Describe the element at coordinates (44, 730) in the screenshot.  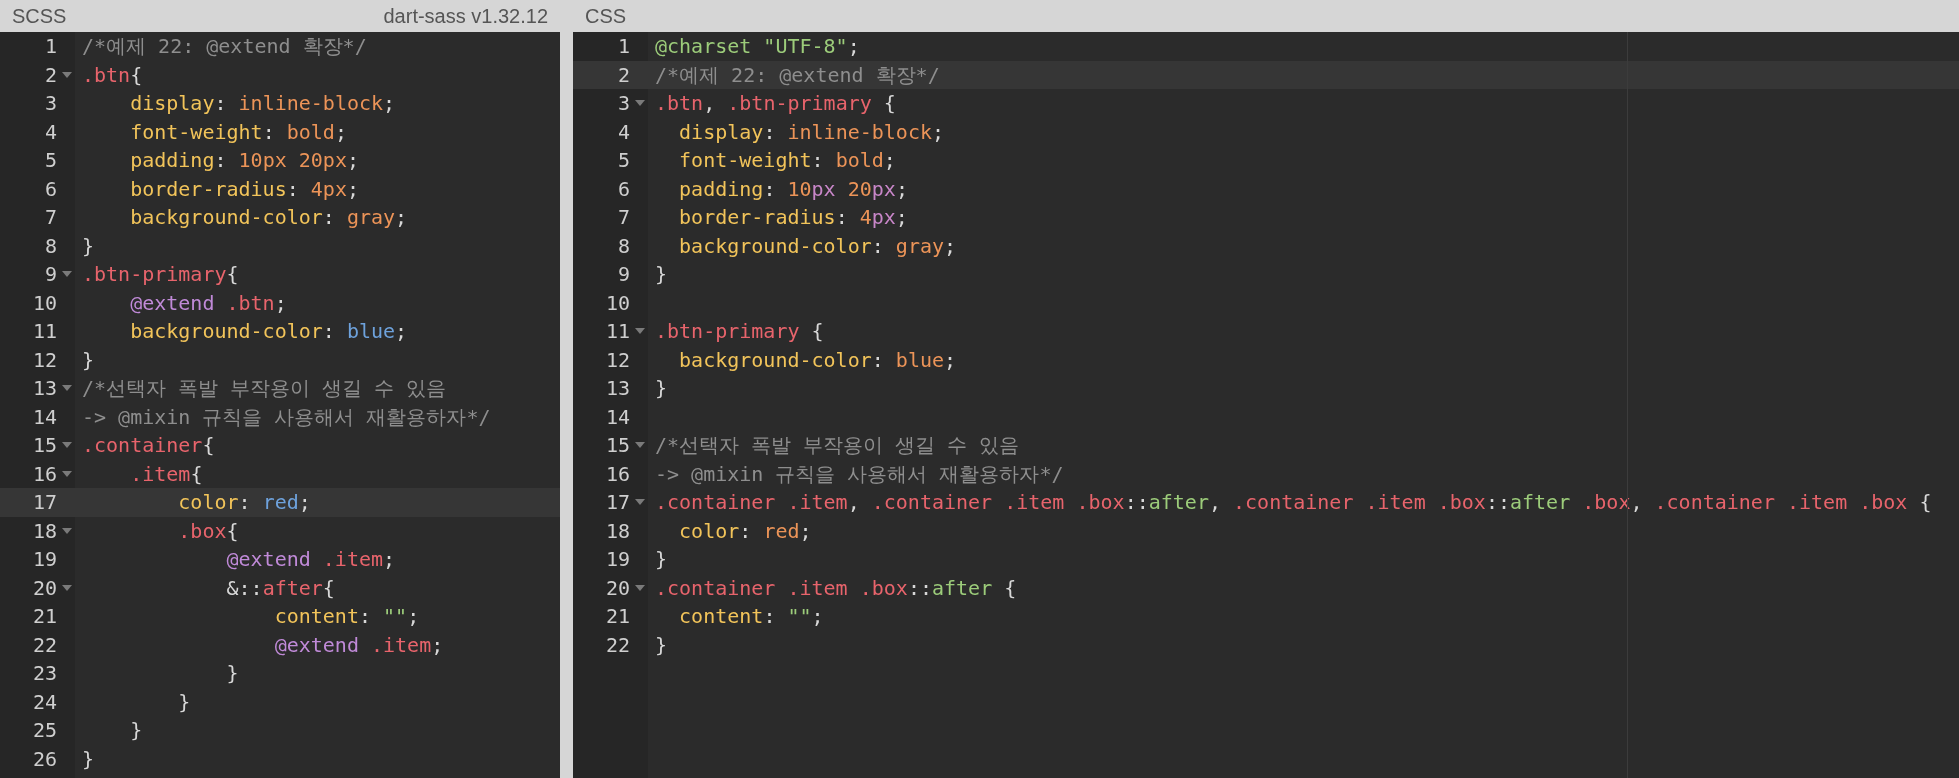
I see `line-number: 25` at that location.